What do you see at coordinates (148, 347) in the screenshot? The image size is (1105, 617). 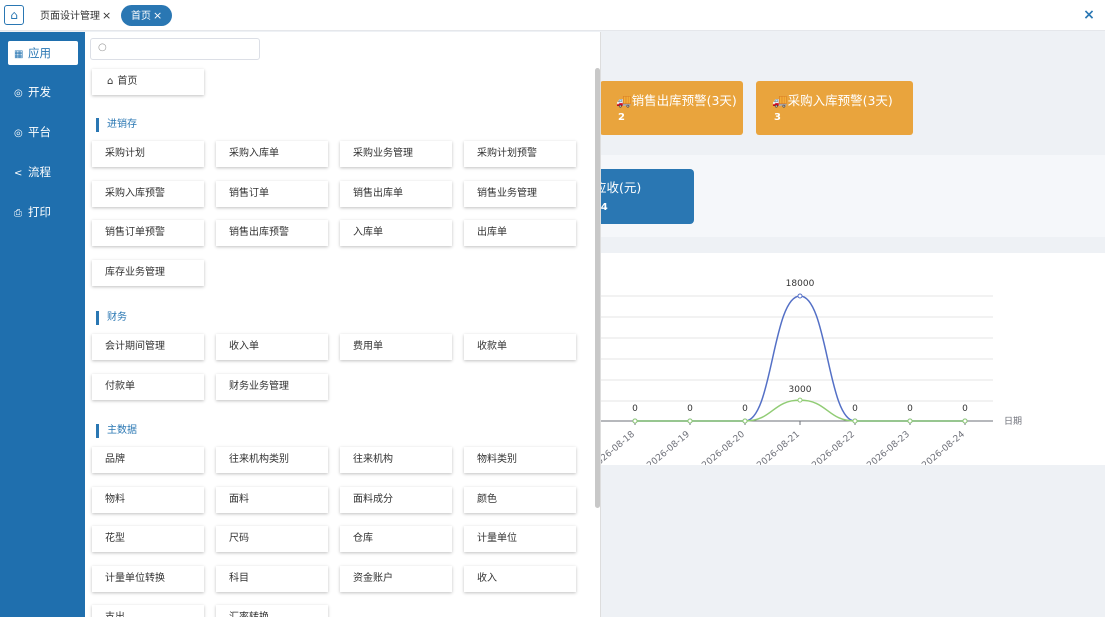 I see `menu-item: 会计期间管理` at bounding box center [148, 347].